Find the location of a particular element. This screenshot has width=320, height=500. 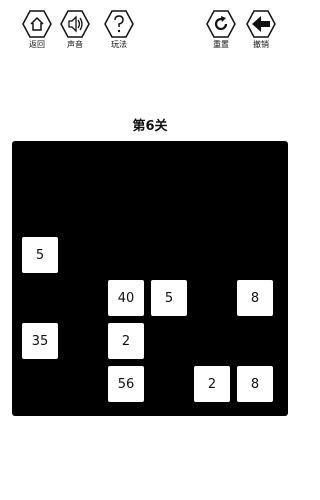

back-button: 返回 is located at coordinates (37, 30).